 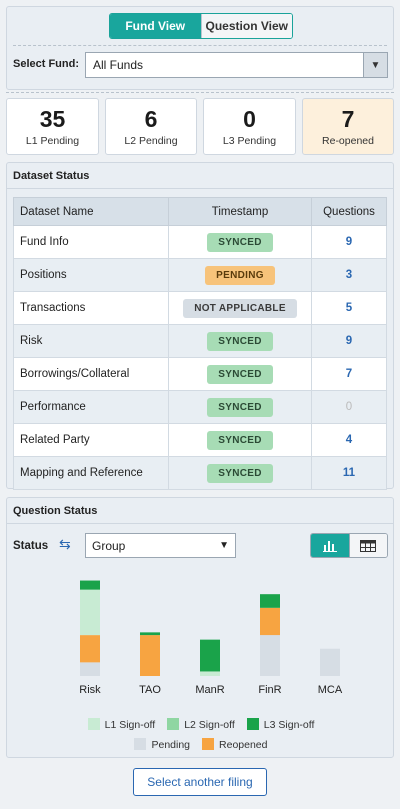 What do you see at coordinates (246, 26) in the screenshot?
I see `question-view-button: Question View` at bounding box center [246, 26].